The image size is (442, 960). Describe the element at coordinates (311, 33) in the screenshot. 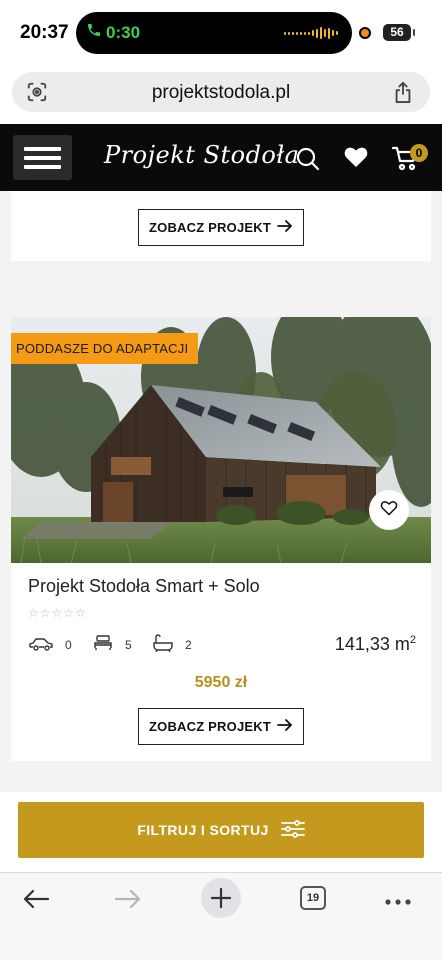

I see `audio-wave-icon` at that location.